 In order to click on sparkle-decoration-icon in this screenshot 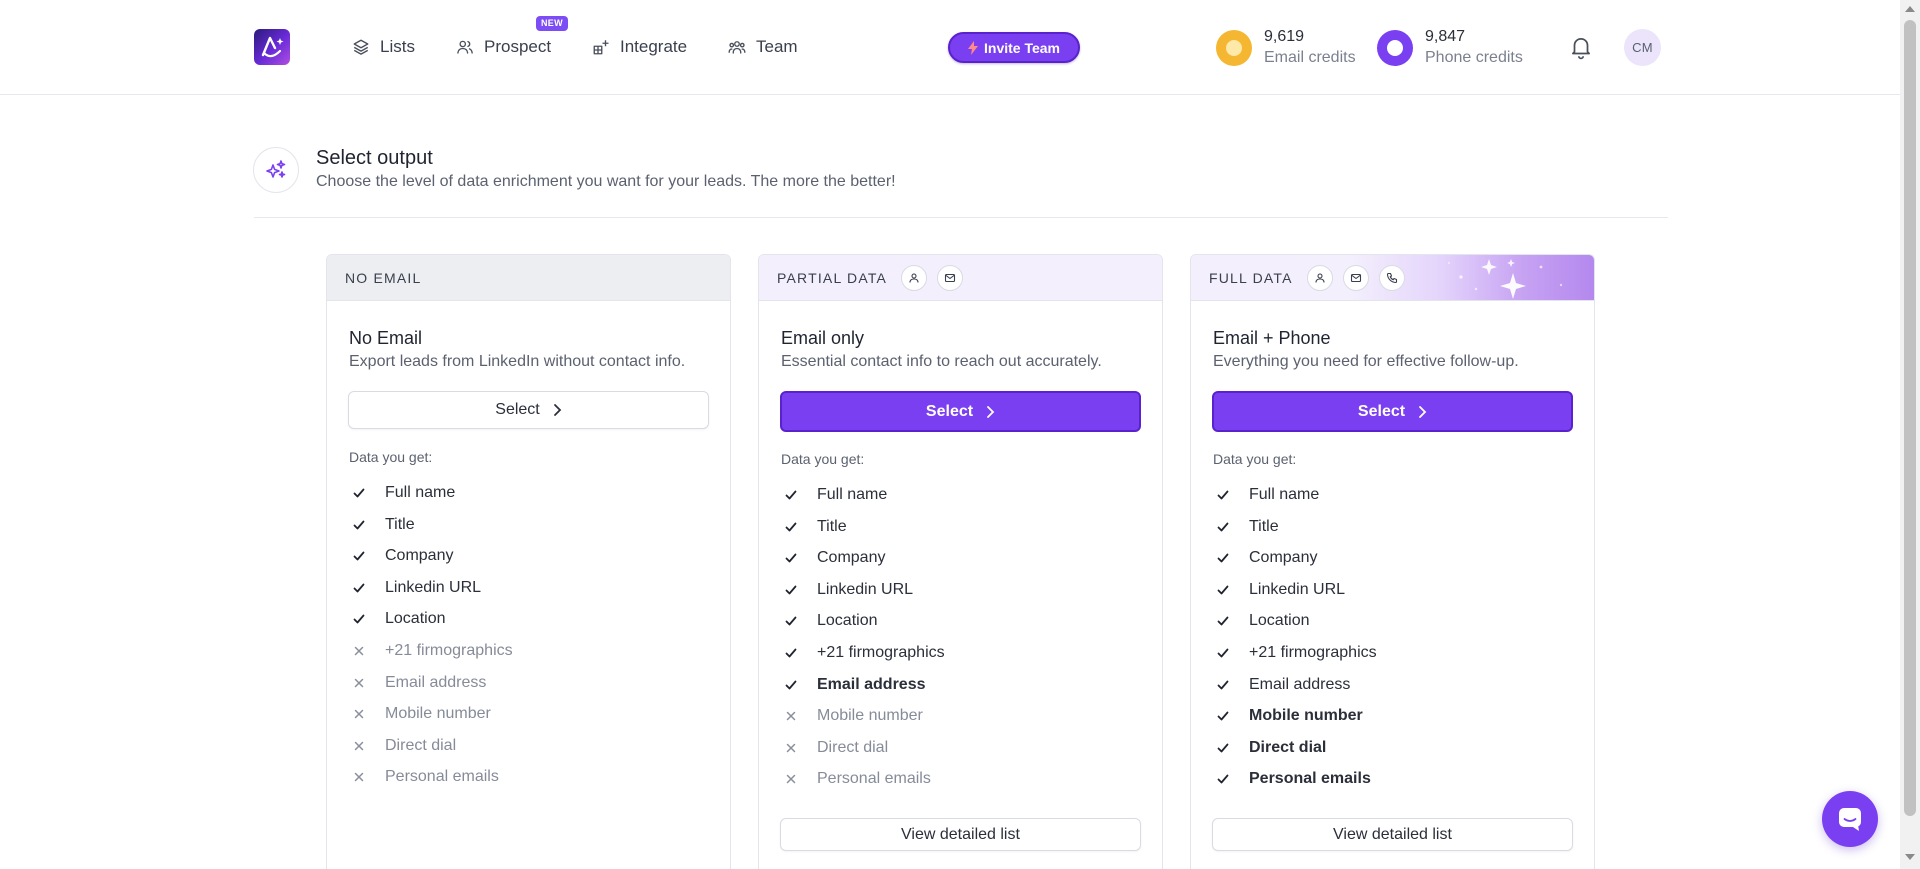, I will do `click(1505, 279)`.